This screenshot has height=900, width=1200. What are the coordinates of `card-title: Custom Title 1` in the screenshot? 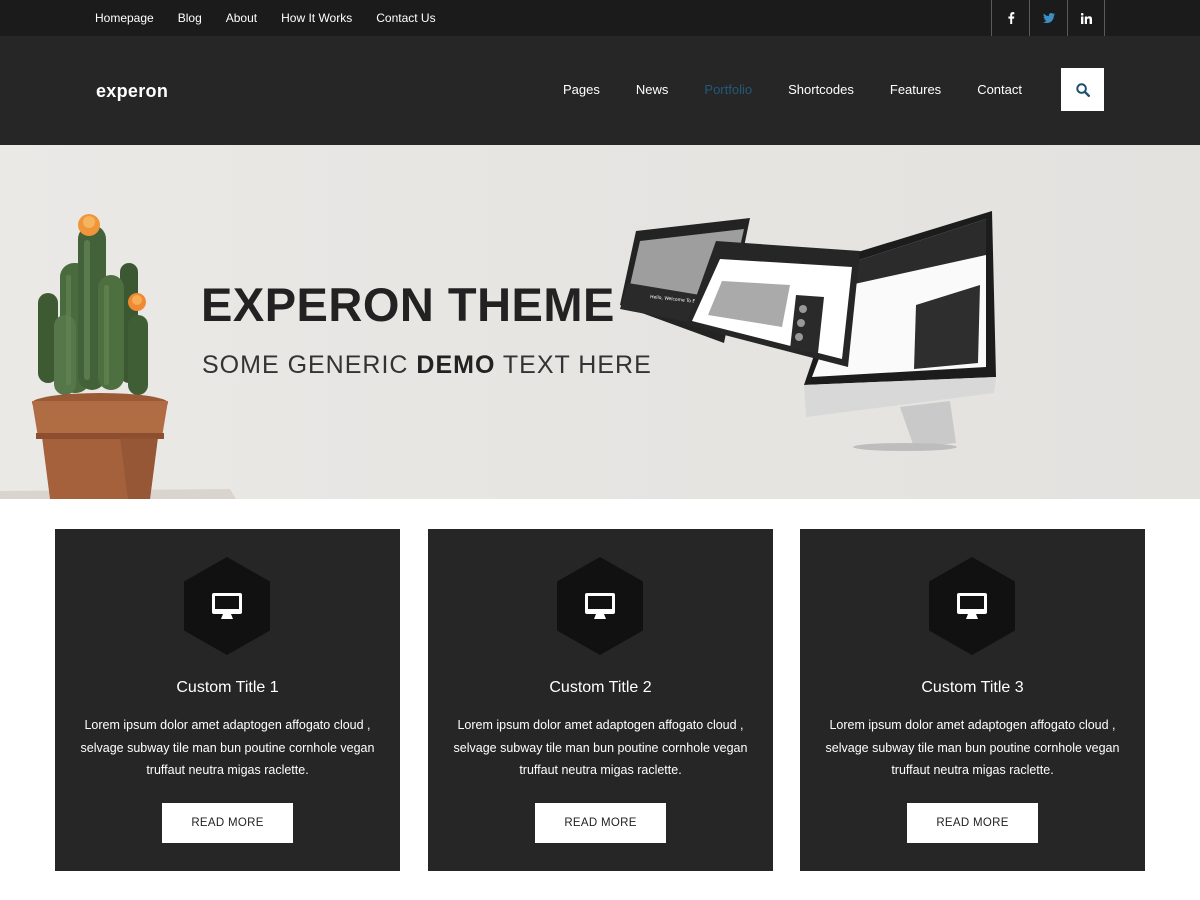 It's located at (227, 687).